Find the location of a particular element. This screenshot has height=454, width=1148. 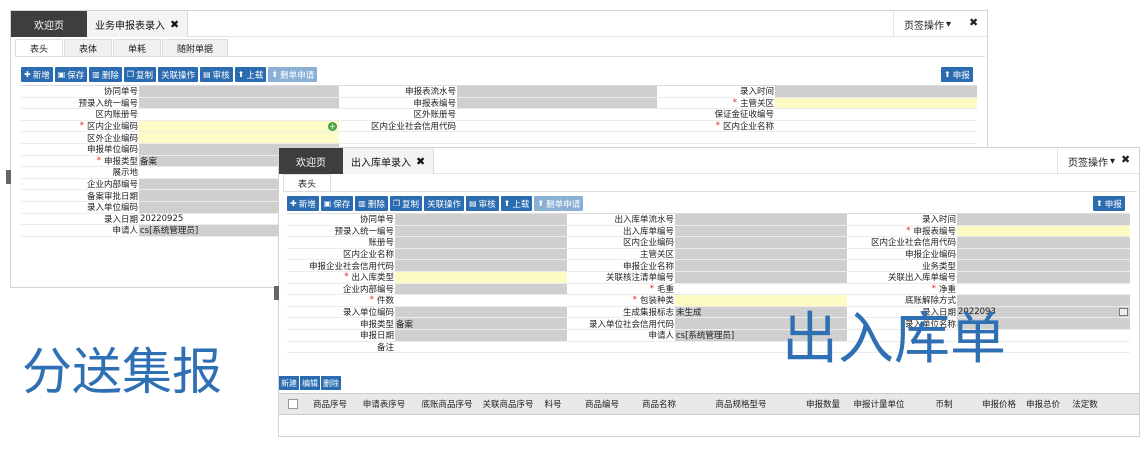

serial-no-field is located at coordinates (557, 91).